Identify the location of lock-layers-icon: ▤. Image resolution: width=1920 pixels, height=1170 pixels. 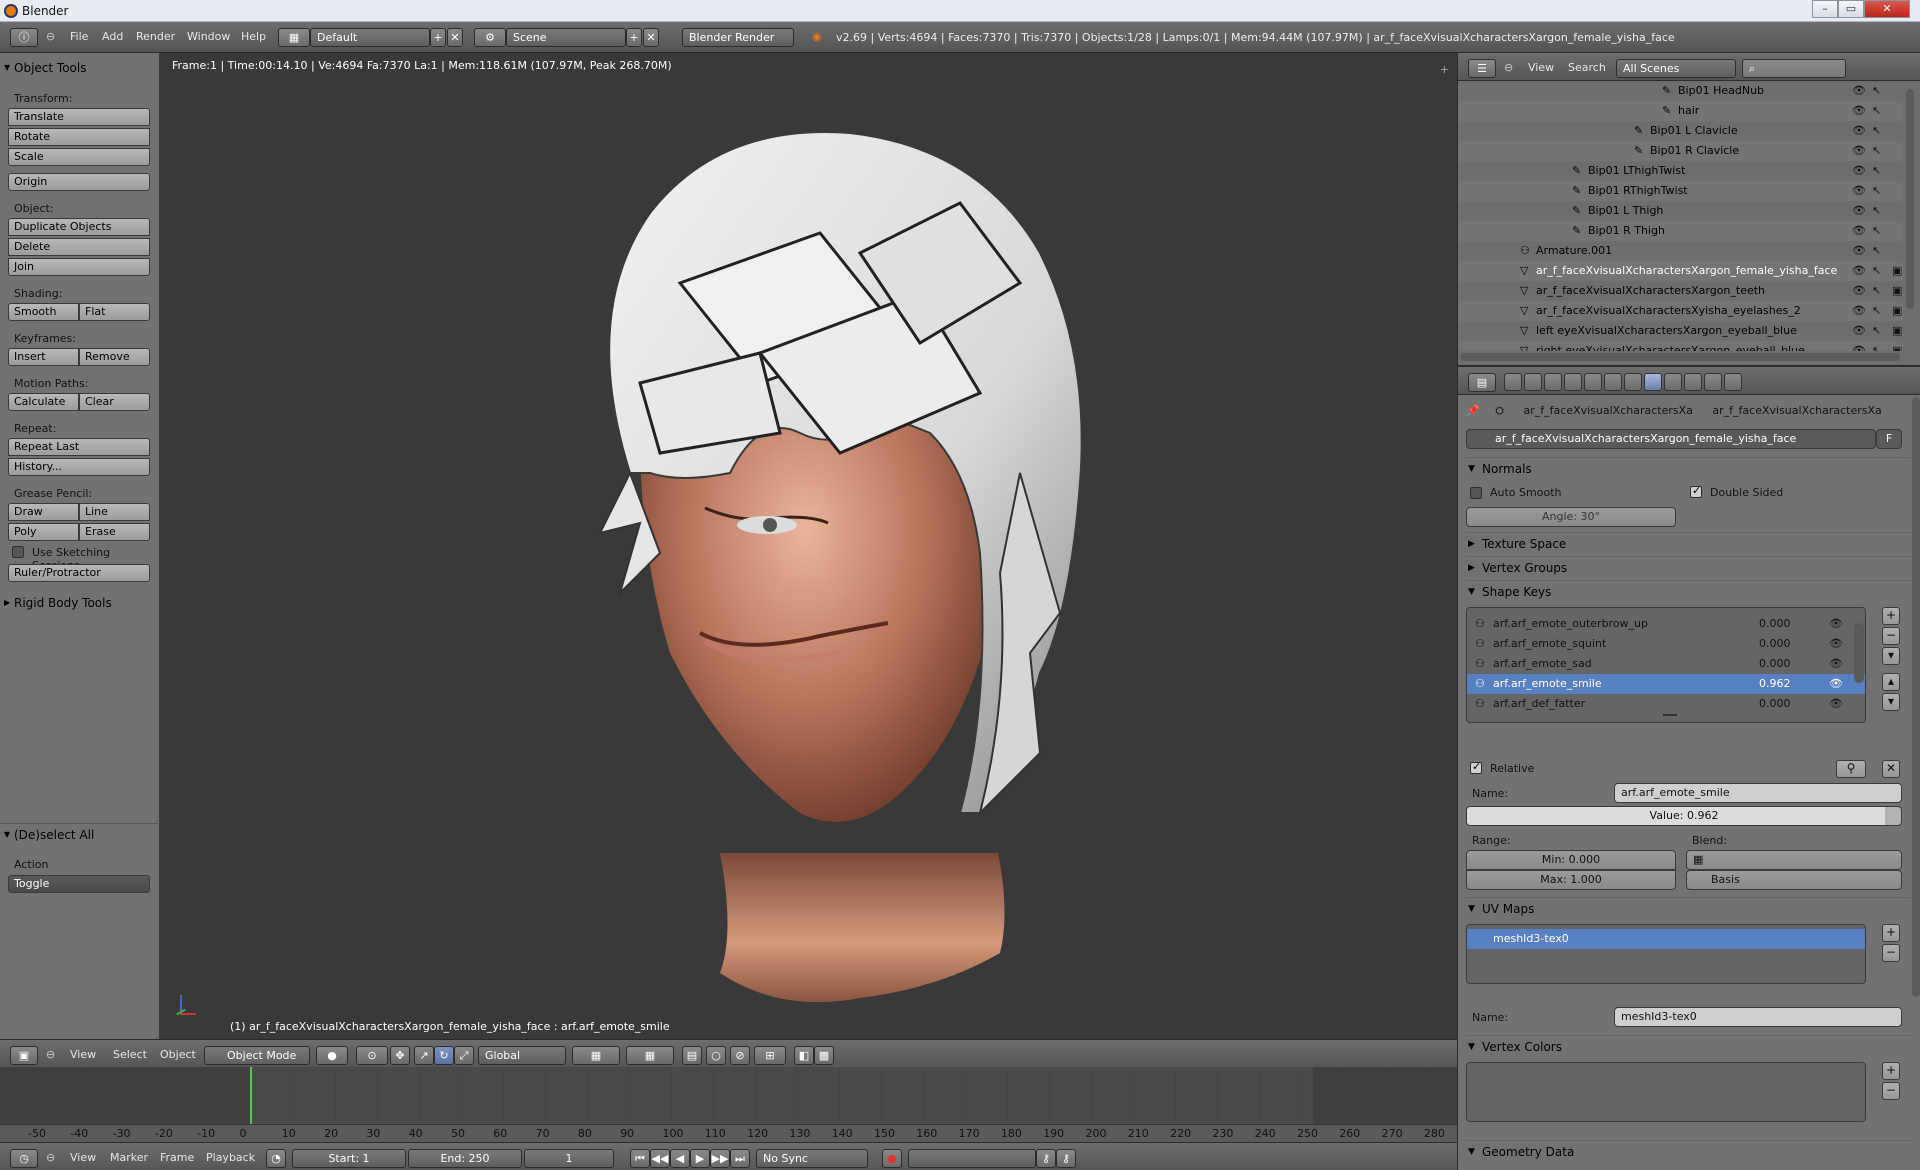
(692, 1055).